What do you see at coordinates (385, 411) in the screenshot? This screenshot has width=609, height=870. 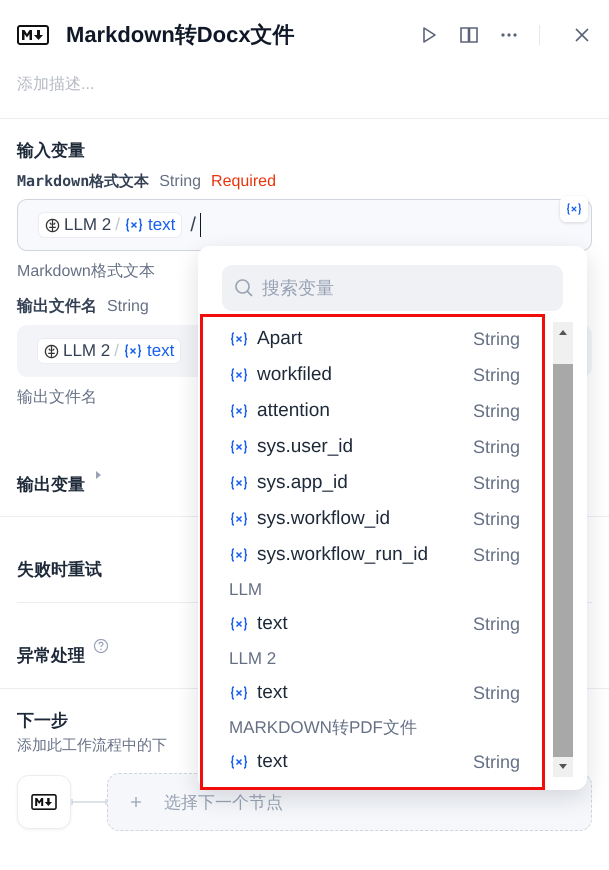 I see `variable-option: attention String` at bounding box center [385, 411].